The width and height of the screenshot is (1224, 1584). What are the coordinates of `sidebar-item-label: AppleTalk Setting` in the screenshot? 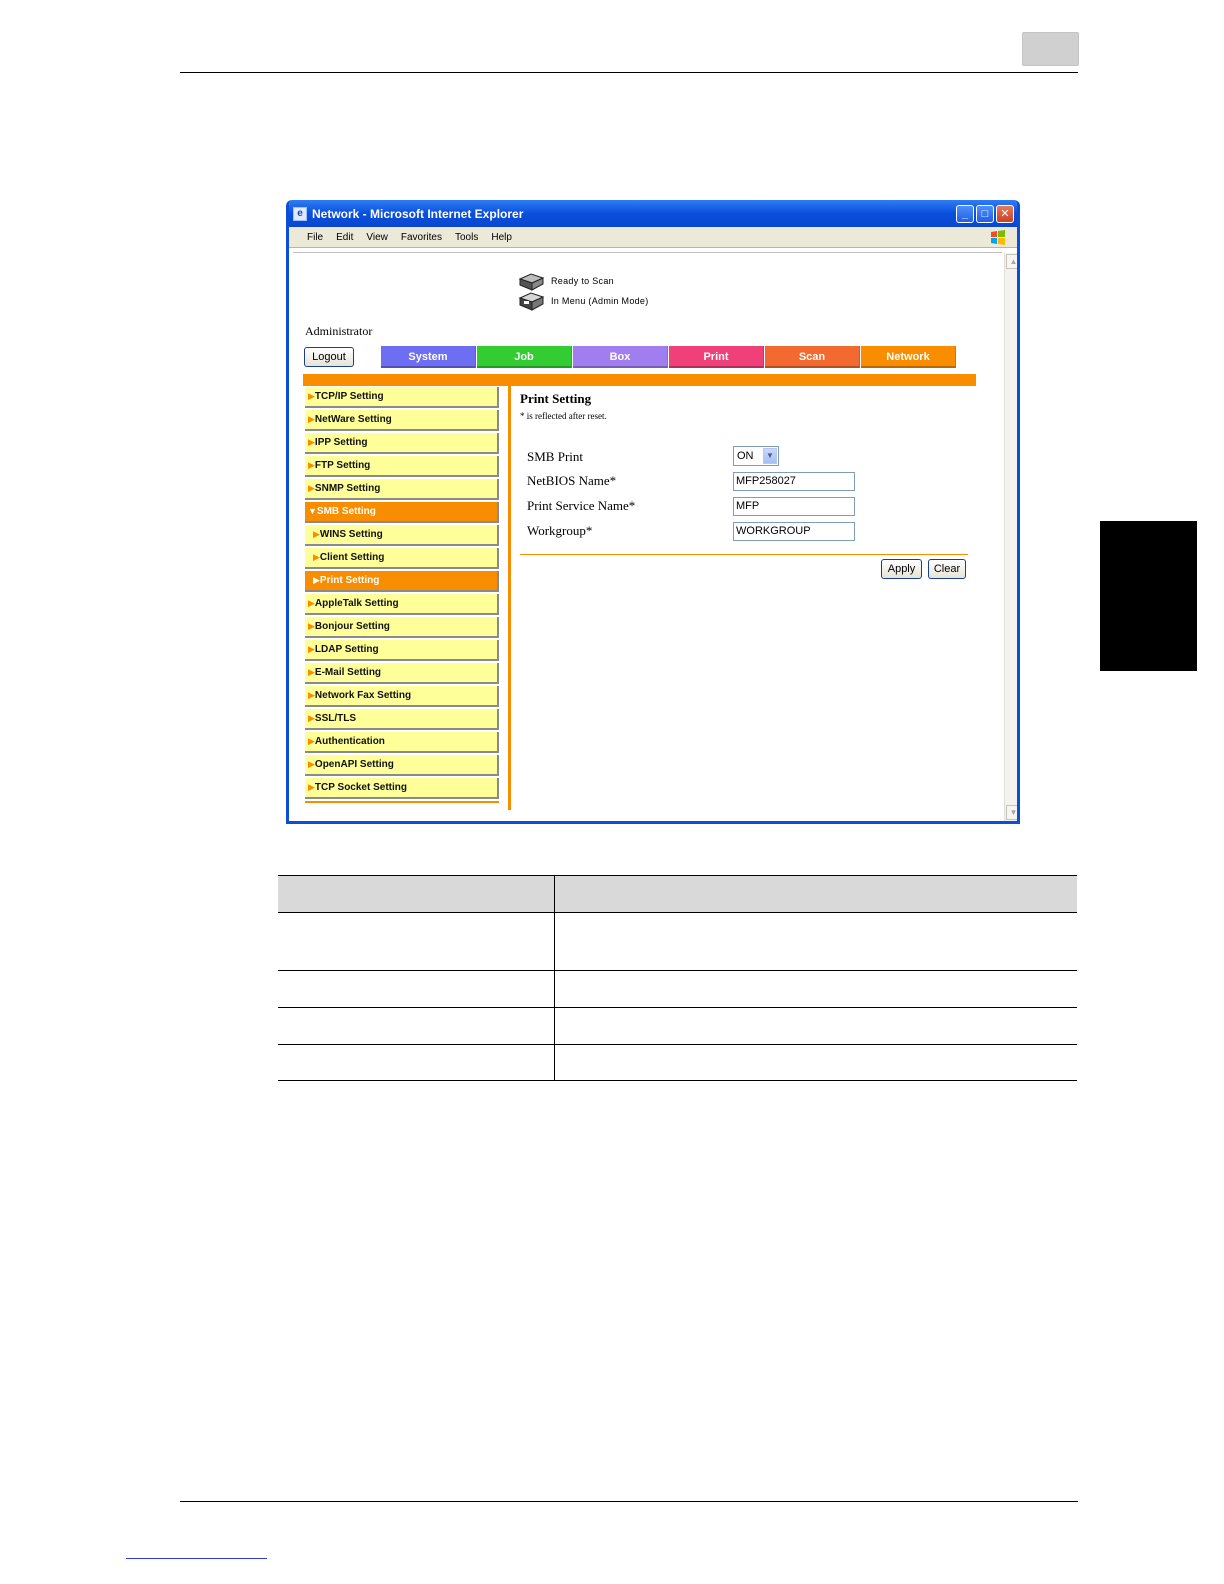 It's located at (356, 603).